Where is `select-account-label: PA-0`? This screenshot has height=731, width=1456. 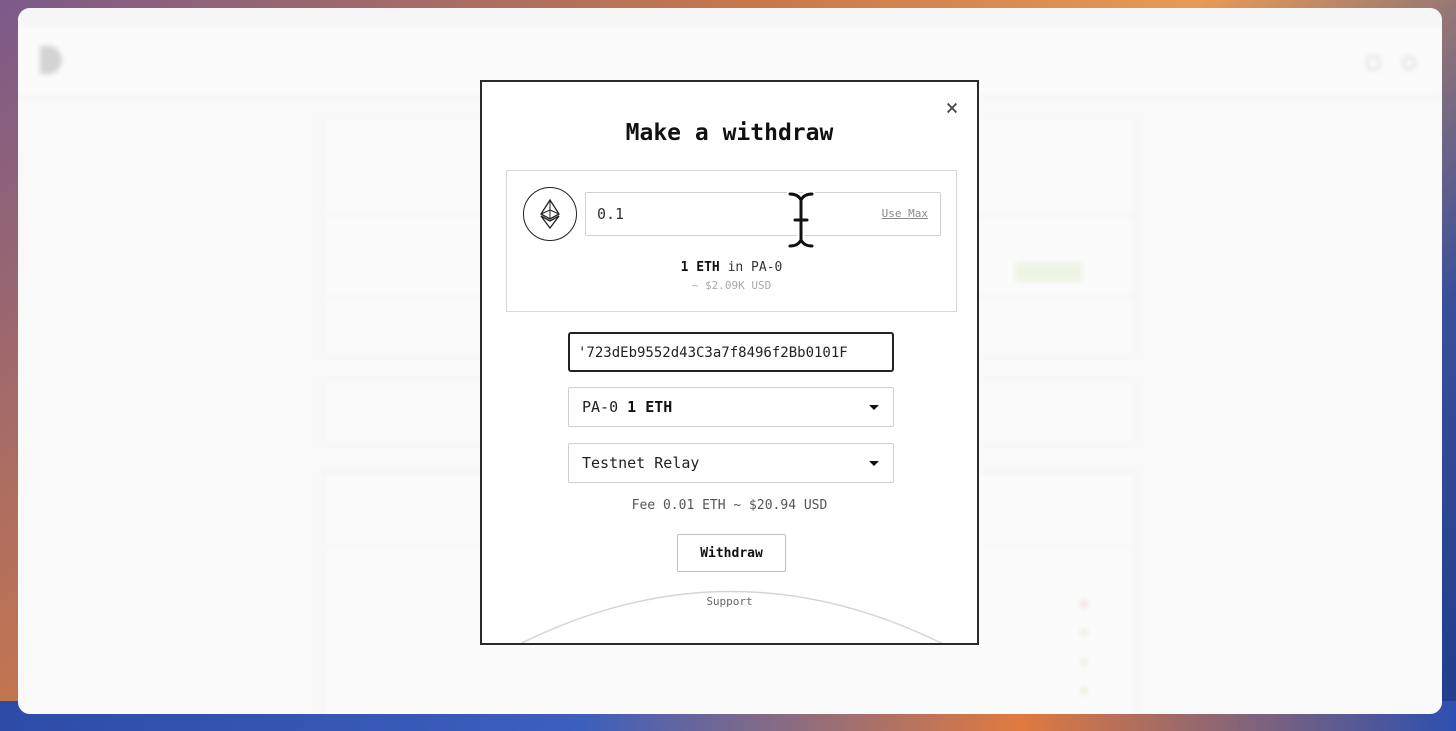 select-account-label: PA-0 is located at coordinates (600, 407).